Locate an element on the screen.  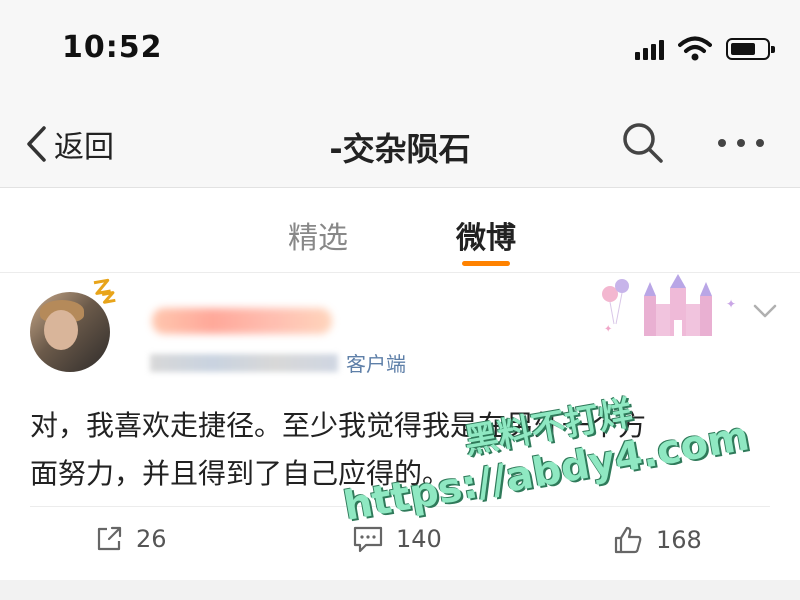
nav-bar: 返回 -交杂陨石 is located at coordinates (400, 144).